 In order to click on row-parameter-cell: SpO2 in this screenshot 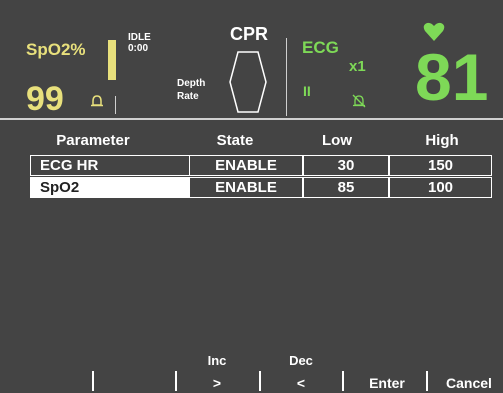, I will do `click(110, 187)`.